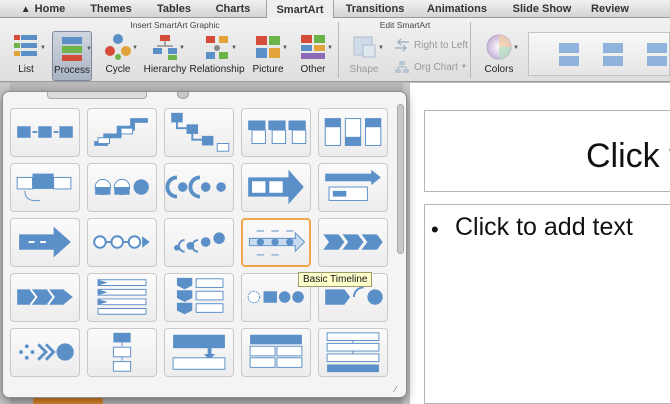 This screenshot has width=670, height=404. What do you see at coordinates (400, 389) in the screenshot?
I see `resize-grip-icon: ∕` at bounding box center [400, 389].